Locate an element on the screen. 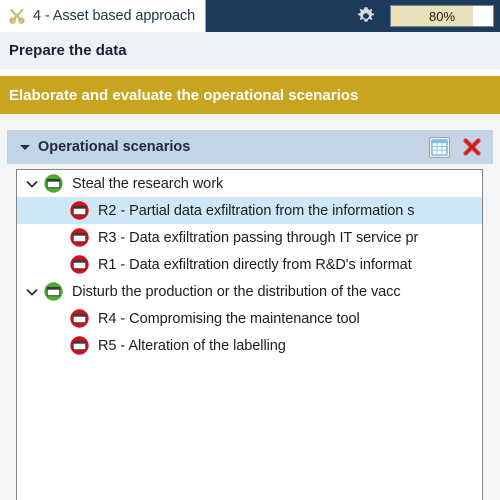 The image size is (500, 500). tree-row-label: Steal the research work is located at coordinates (148, 183).